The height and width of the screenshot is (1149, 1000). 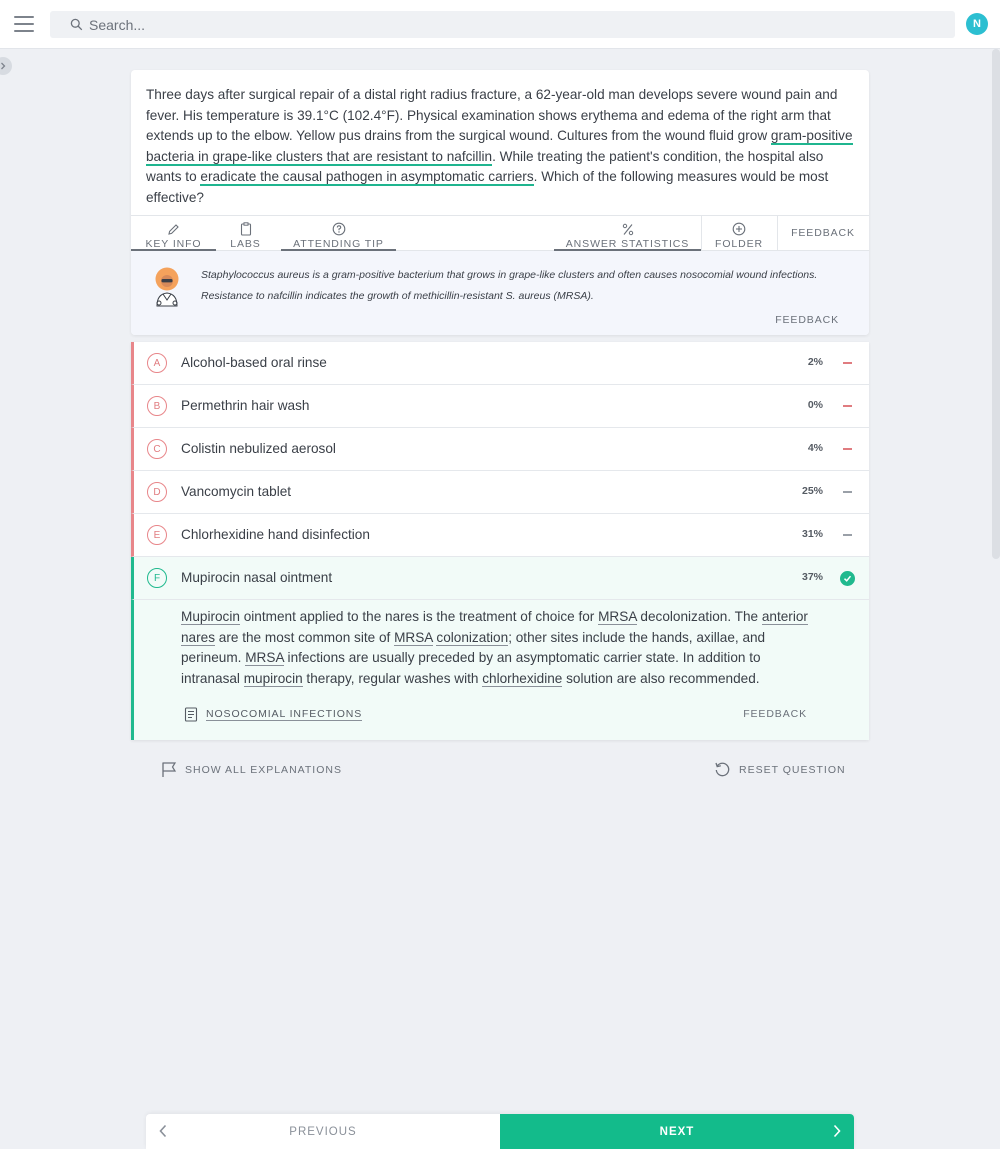 I want to click on pencil-icon, so click(x=173, y=229).